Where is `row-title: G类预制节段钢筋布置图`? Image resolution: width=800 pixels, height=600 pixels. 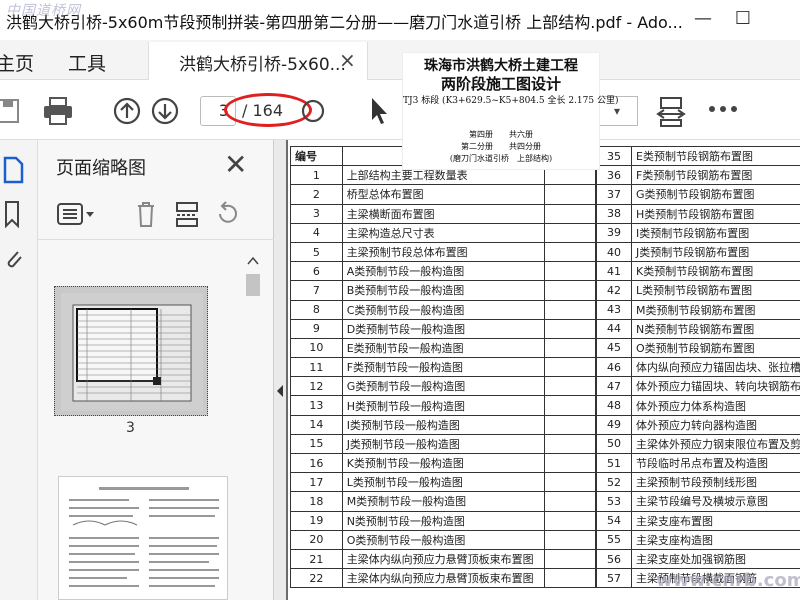
row-title: G类预制节段钢筋布置图 is located at coordinates (715, 194).